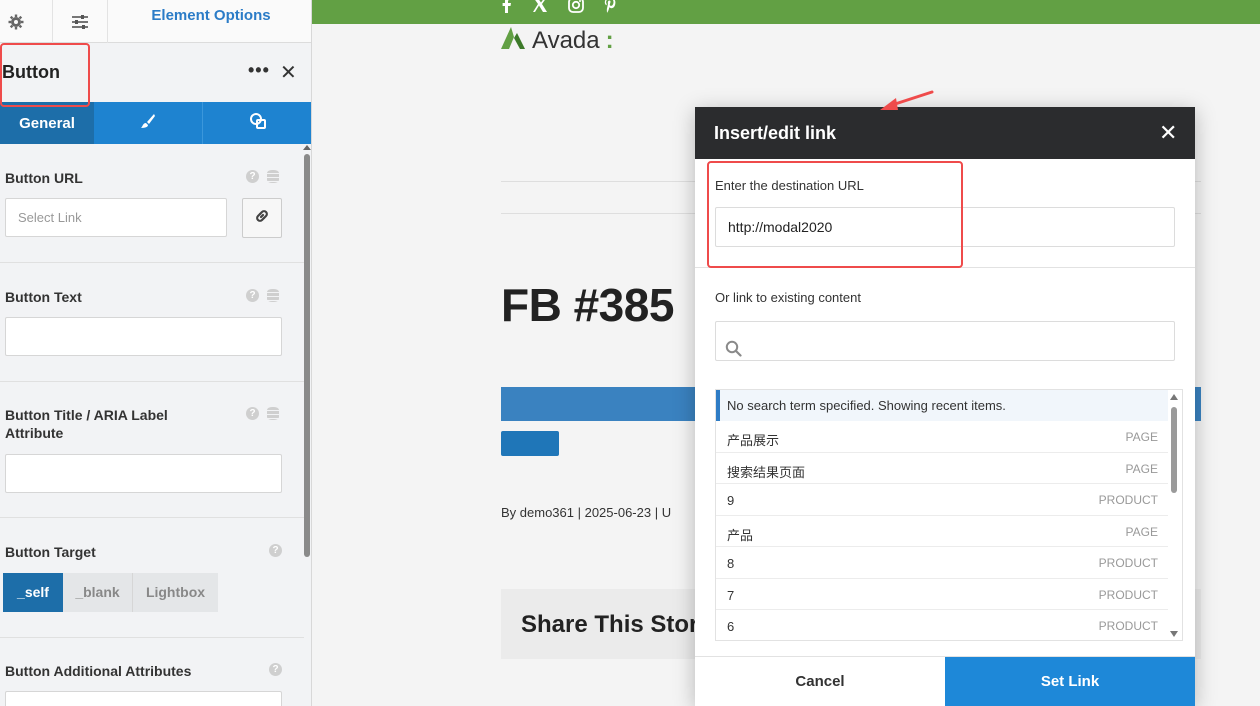  I want to click on annotation-arrow-icon, so click(907, 100).